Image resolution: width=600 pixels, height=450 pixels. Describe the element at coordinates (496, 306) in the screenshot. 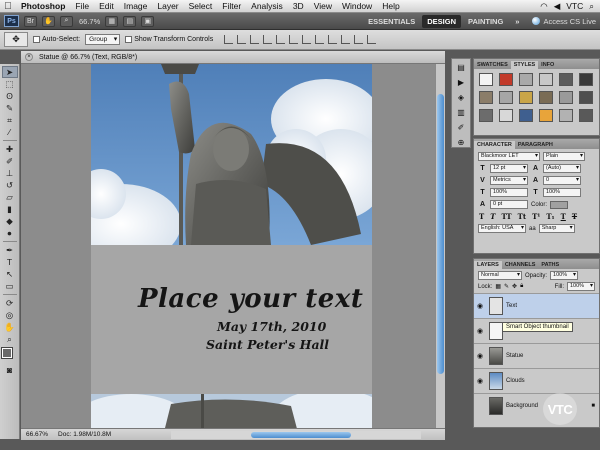

I see `smart-object-thumbnail` at that location.